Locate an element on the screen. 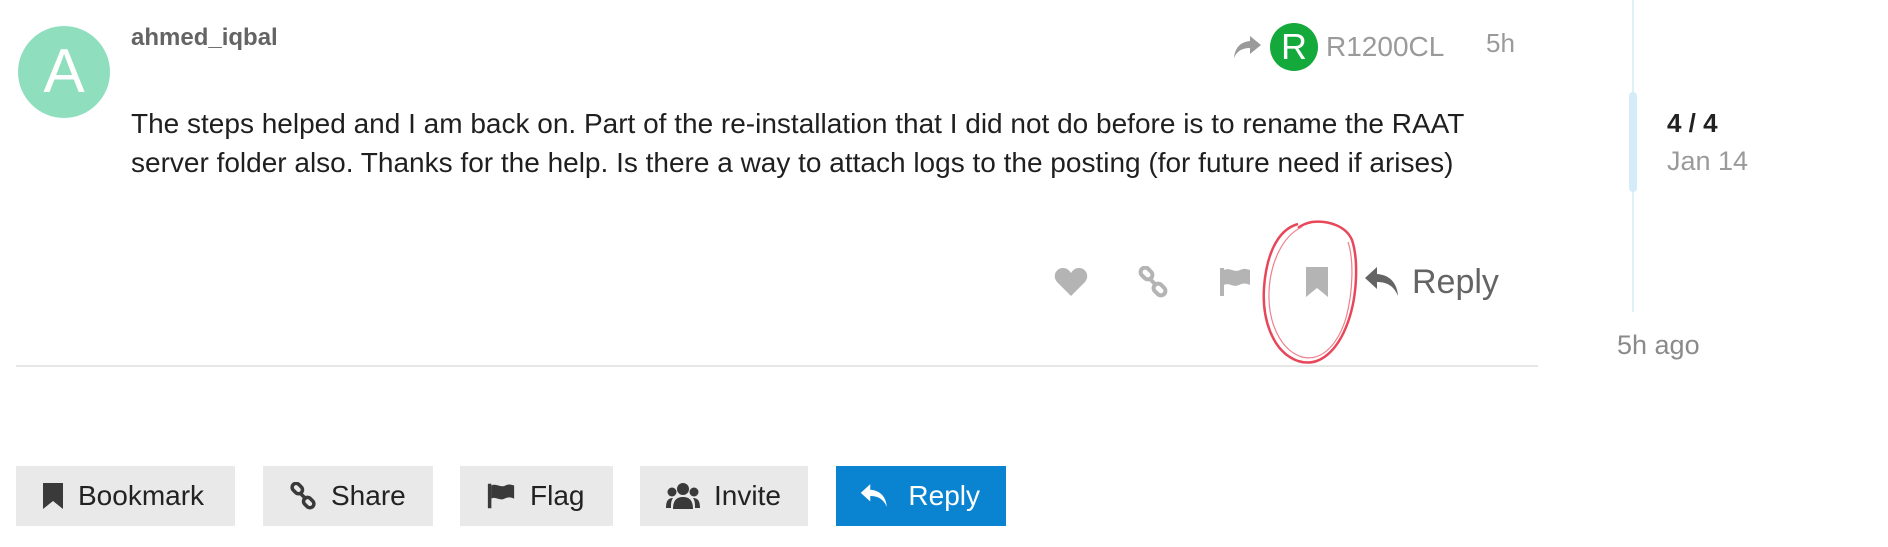  post-reply-label: Reply is located at coordinates (1455, 281).